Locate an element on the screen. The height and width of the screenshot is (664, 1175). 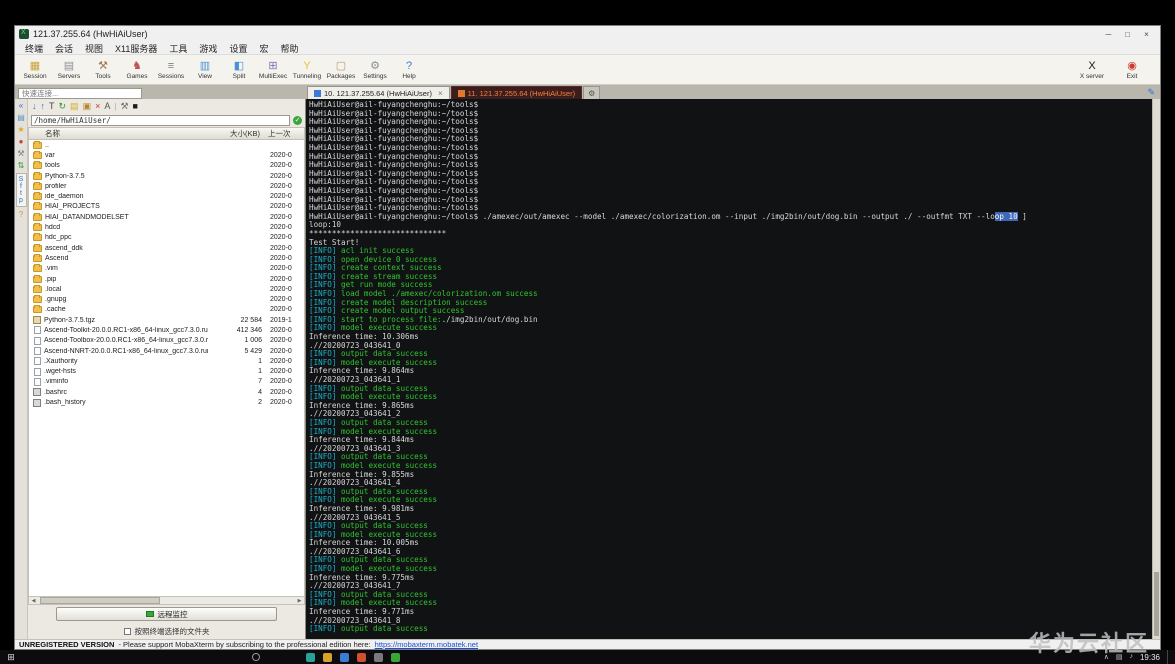
file-row: HIAI_DATANDMODELSET 2020-0 is located at coordinates (166, 217).